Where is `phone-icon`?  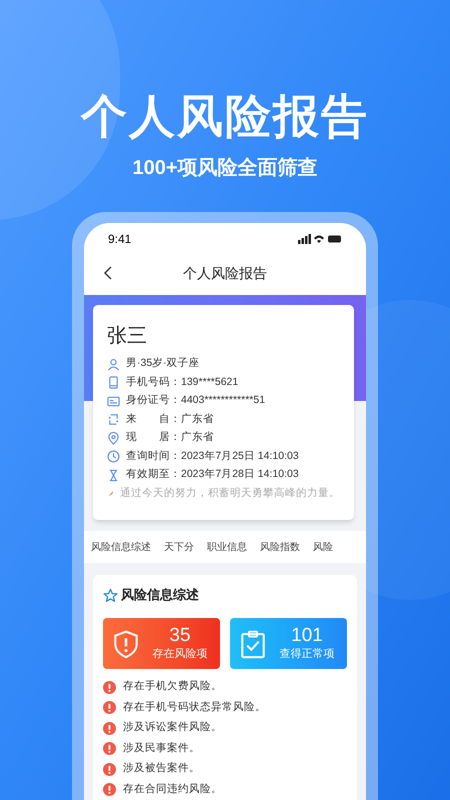
phone-icon is located at coordinates (113, 383).